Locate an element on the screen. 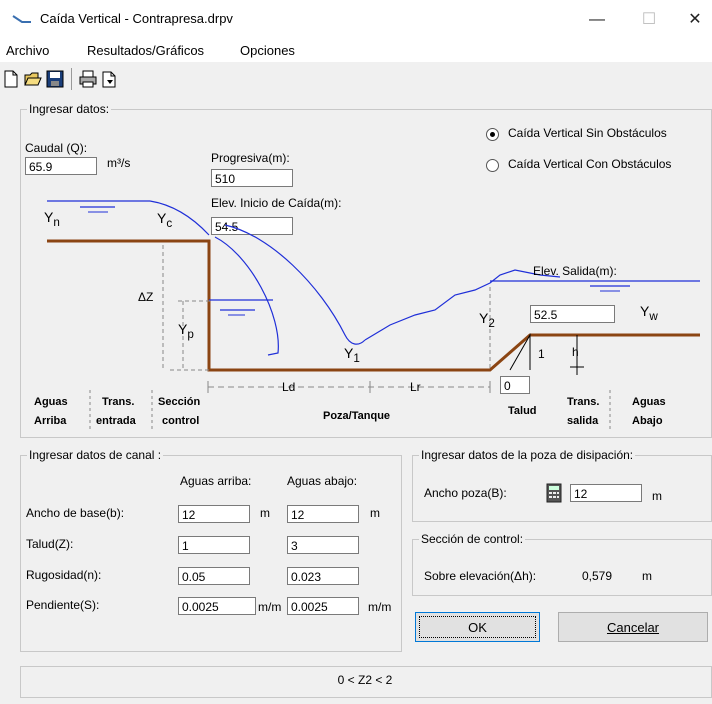 The width and height of the screenshot is (712, 704). canal-row-unit2-0: m is located at coordinates (375, 513).